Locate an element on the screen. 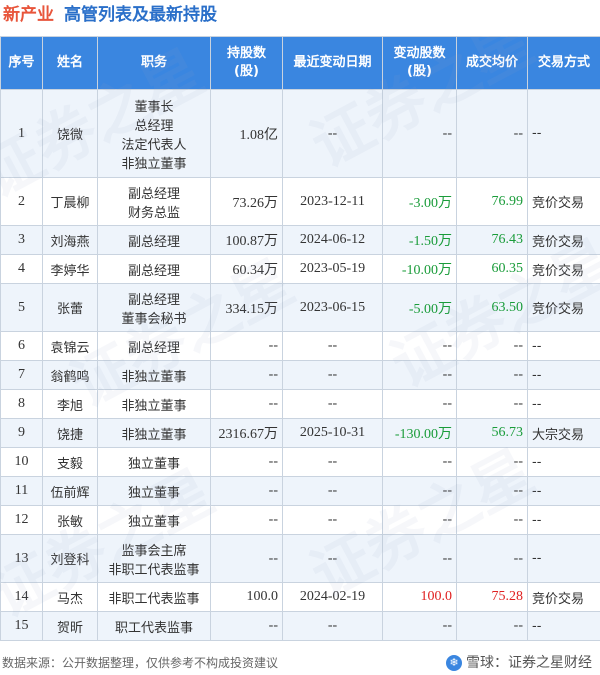 Image resolution: width=600 pixels, height=675 pixels. shares-changed: -1.50万 is located at coordinates (419, 240).